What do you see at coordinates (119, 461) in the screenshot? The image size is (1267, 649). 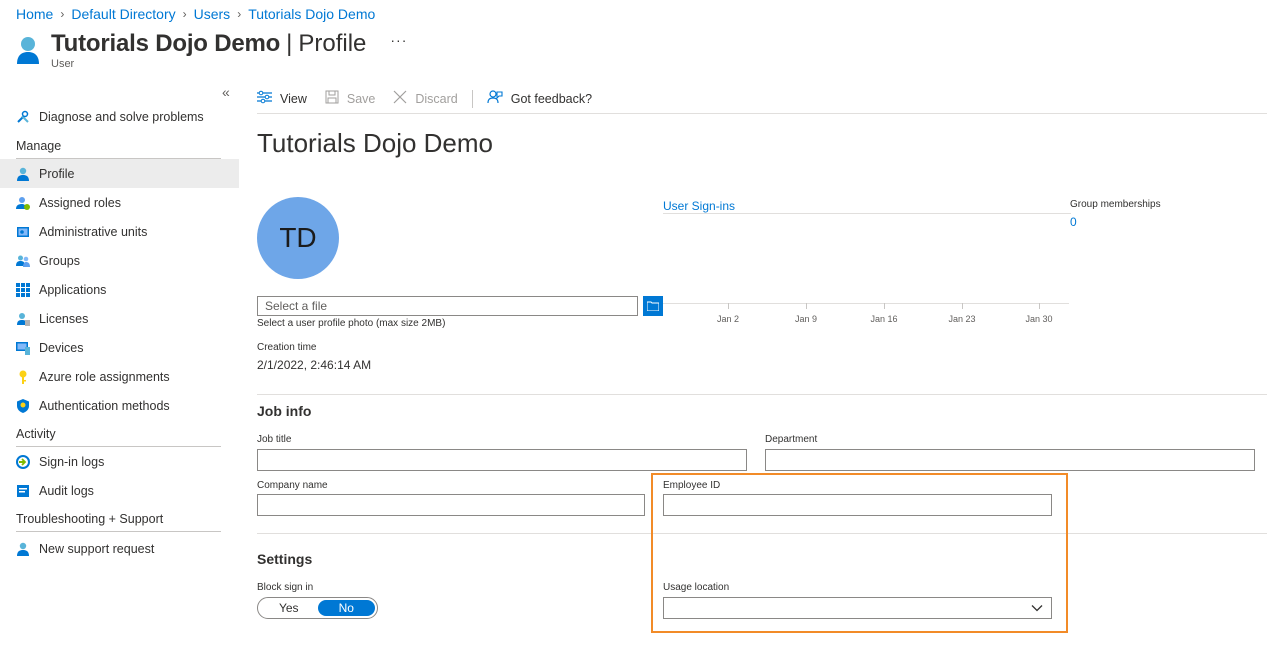 I see `sidebar-item-sign-in-logs: Sign-in logs` at bounding box center [119, 461].